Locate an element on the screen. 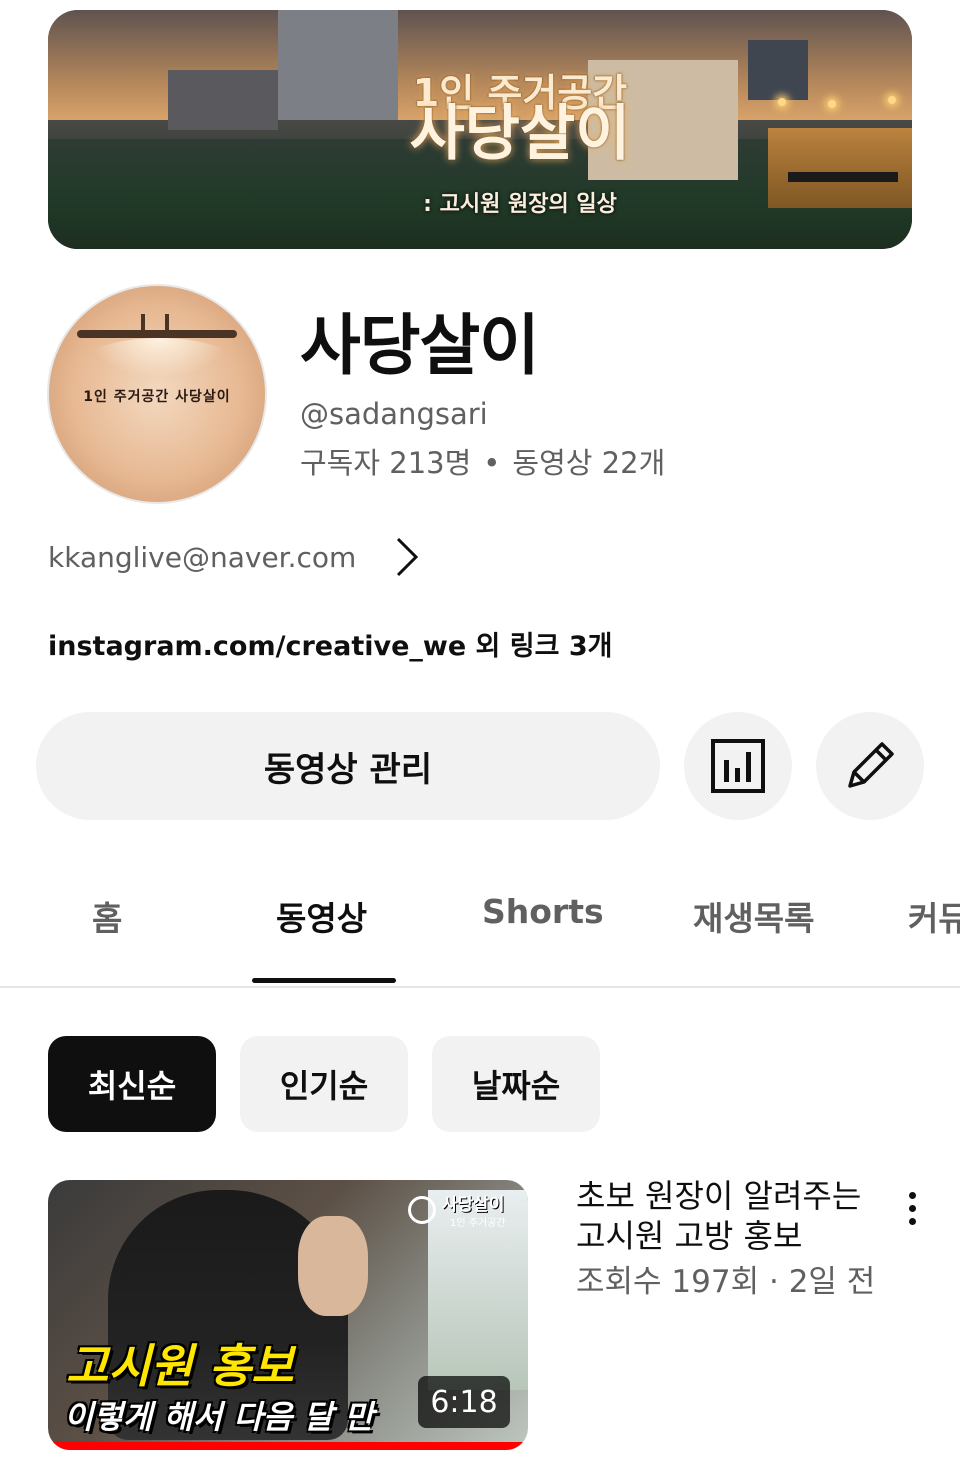 The image size is (960, 1457). chevron-right-icon is located at coordinates (408, 557).